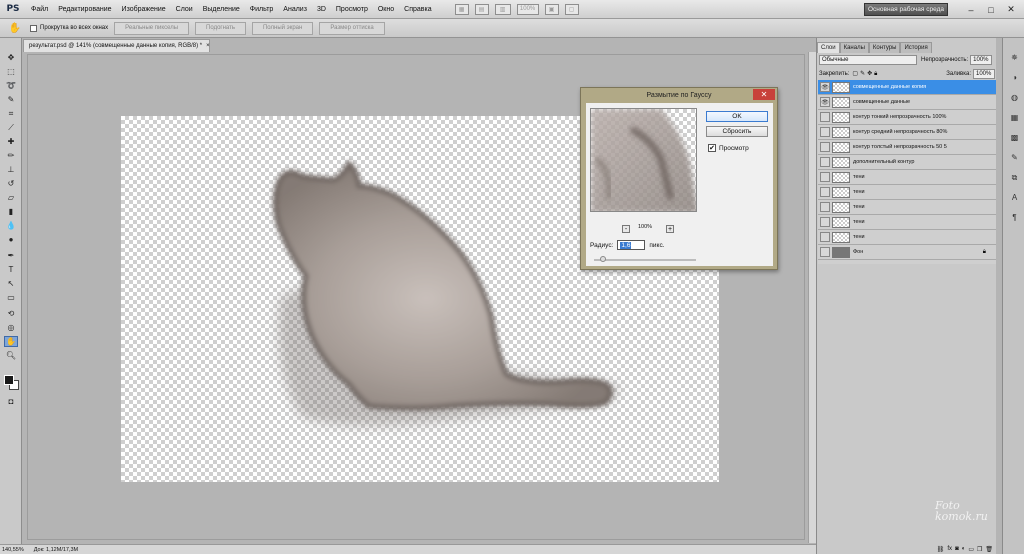 The height and width of the screenshot is (554, 1024). What do you see at coordinates (907, 162) in the screenshot?
I see `layer-row: дополнительный контур` at bounding box center [907, 162].